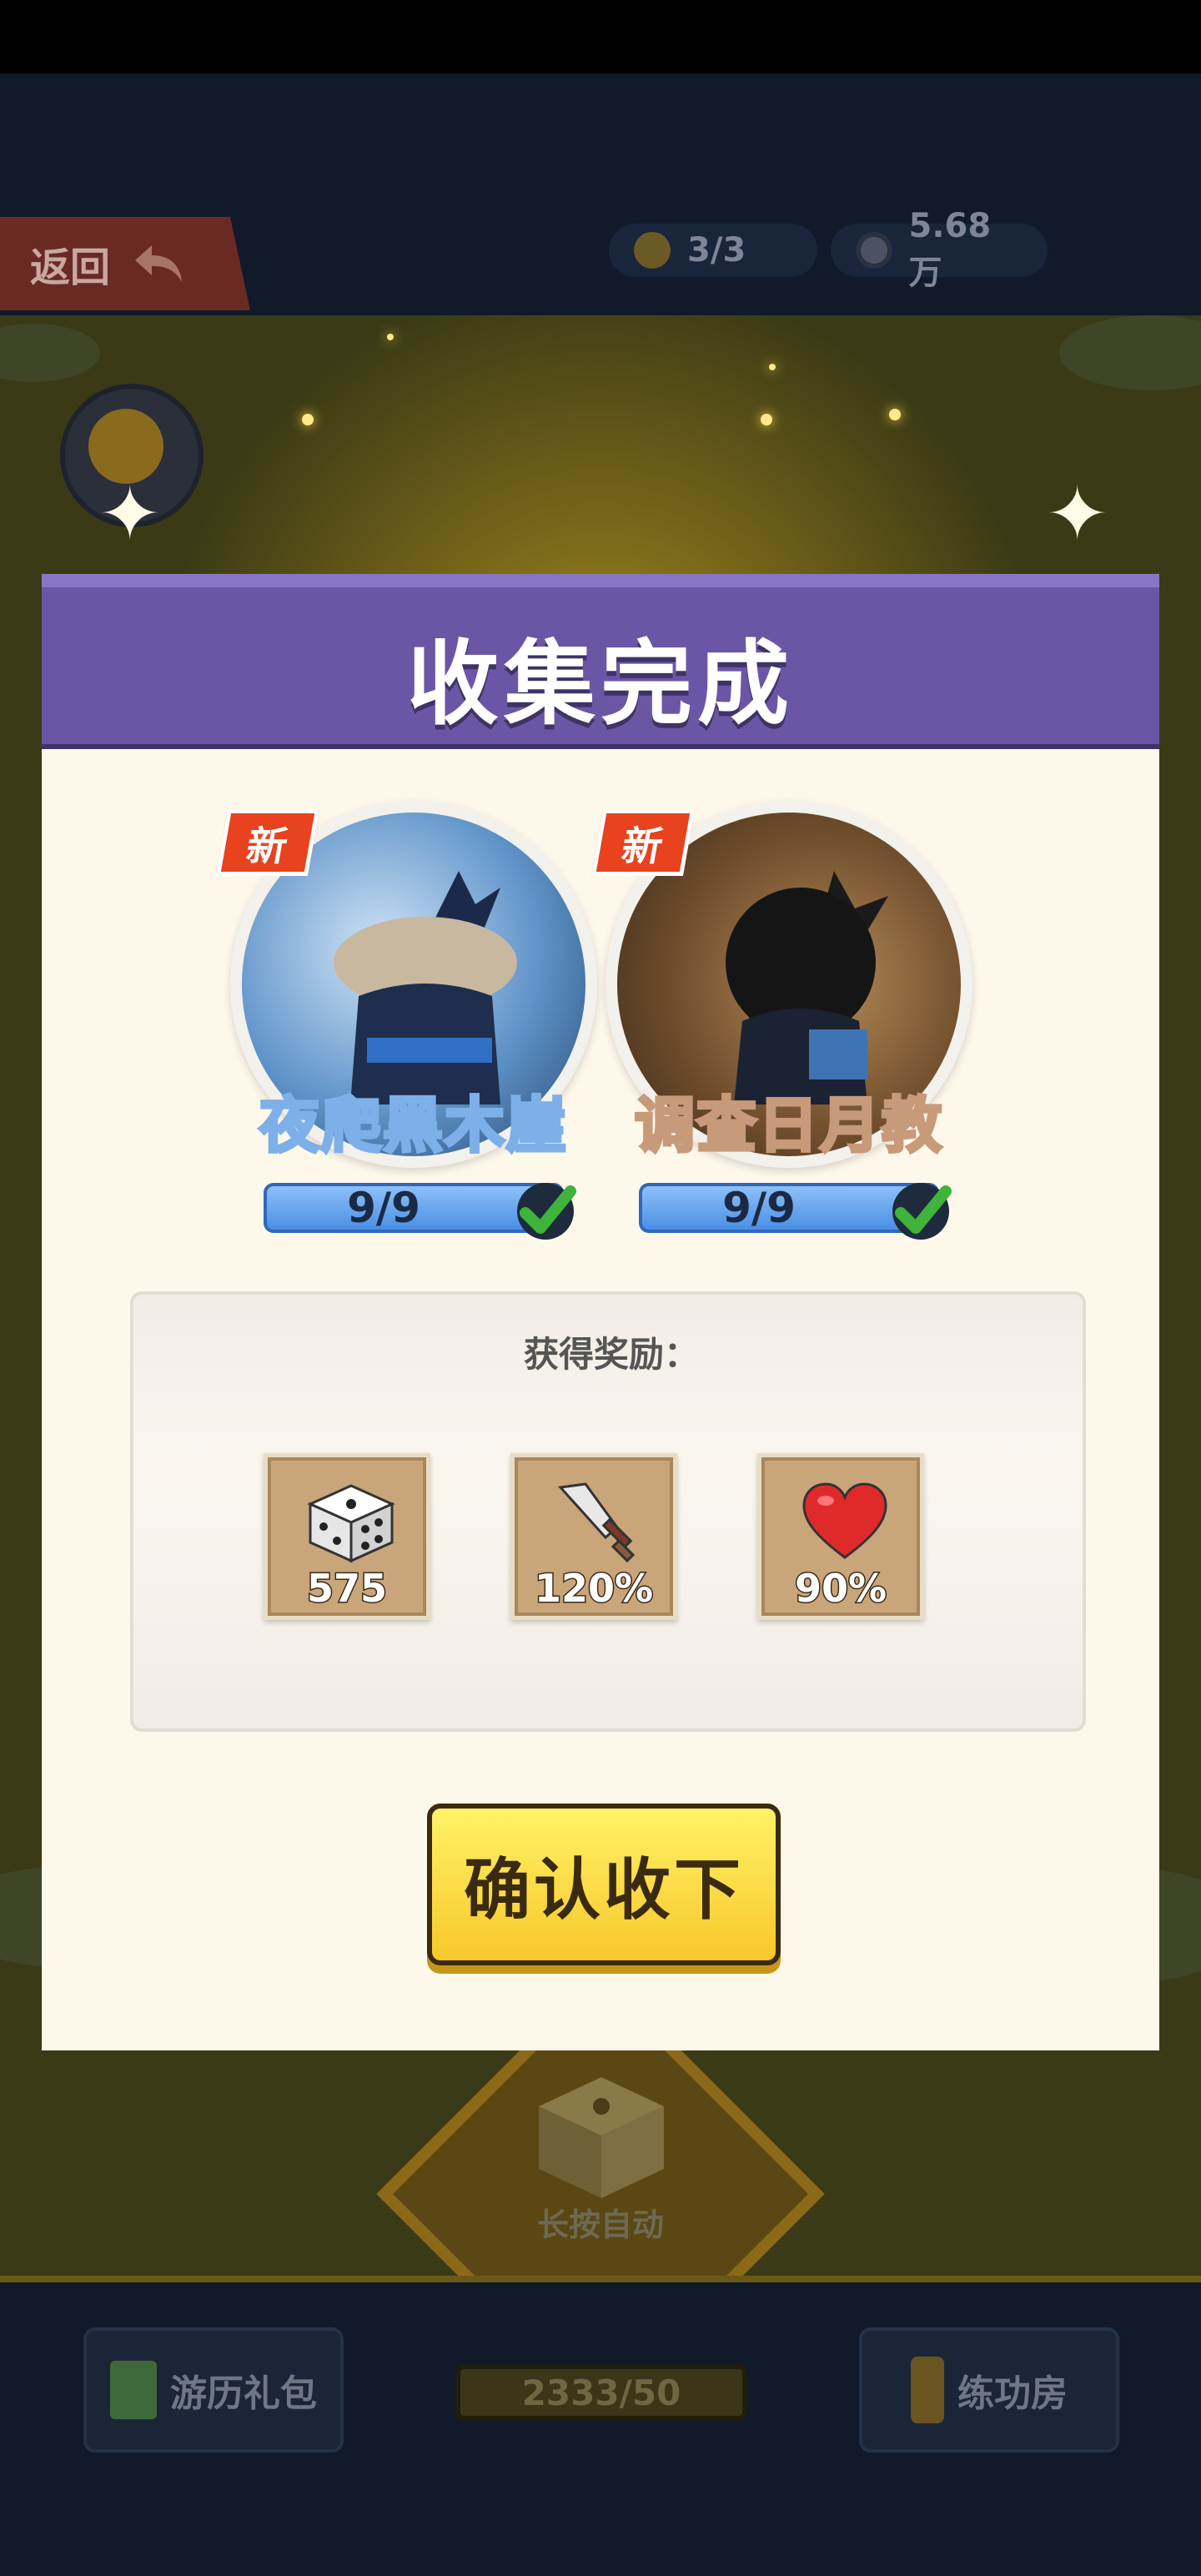 The width and height of the screenshot is (1201, 2576). I want to click on training-dummy-icon, so click(928, 2390).